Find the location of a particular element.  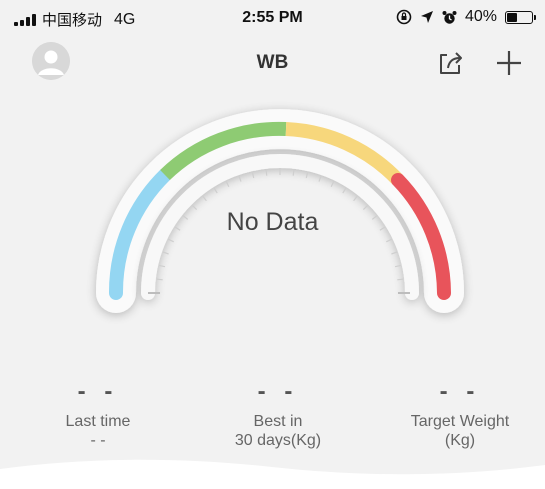

battery-icon is located at coordinates (520, 17).